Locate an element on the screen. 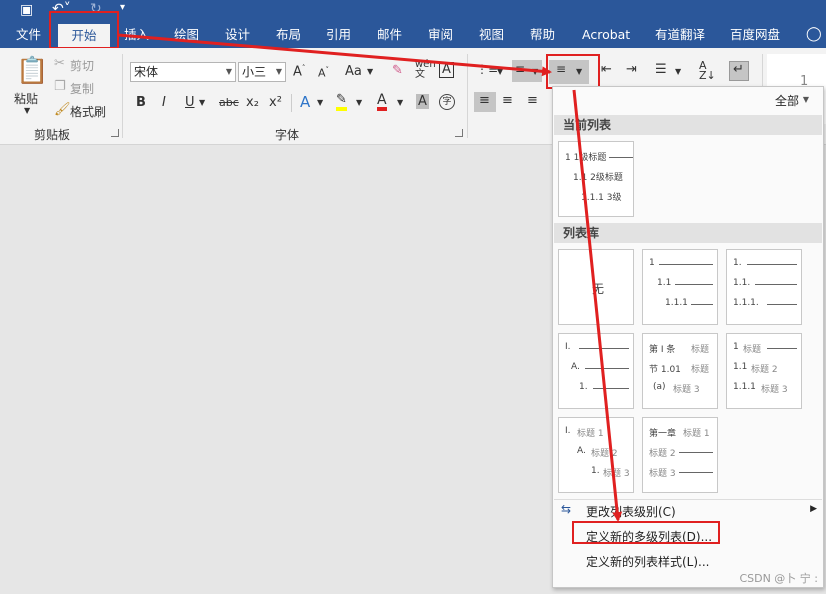 This screenshot has height=594, width=826. underline-dropdown-icon: ▼ is located at coordinates (202, 102).